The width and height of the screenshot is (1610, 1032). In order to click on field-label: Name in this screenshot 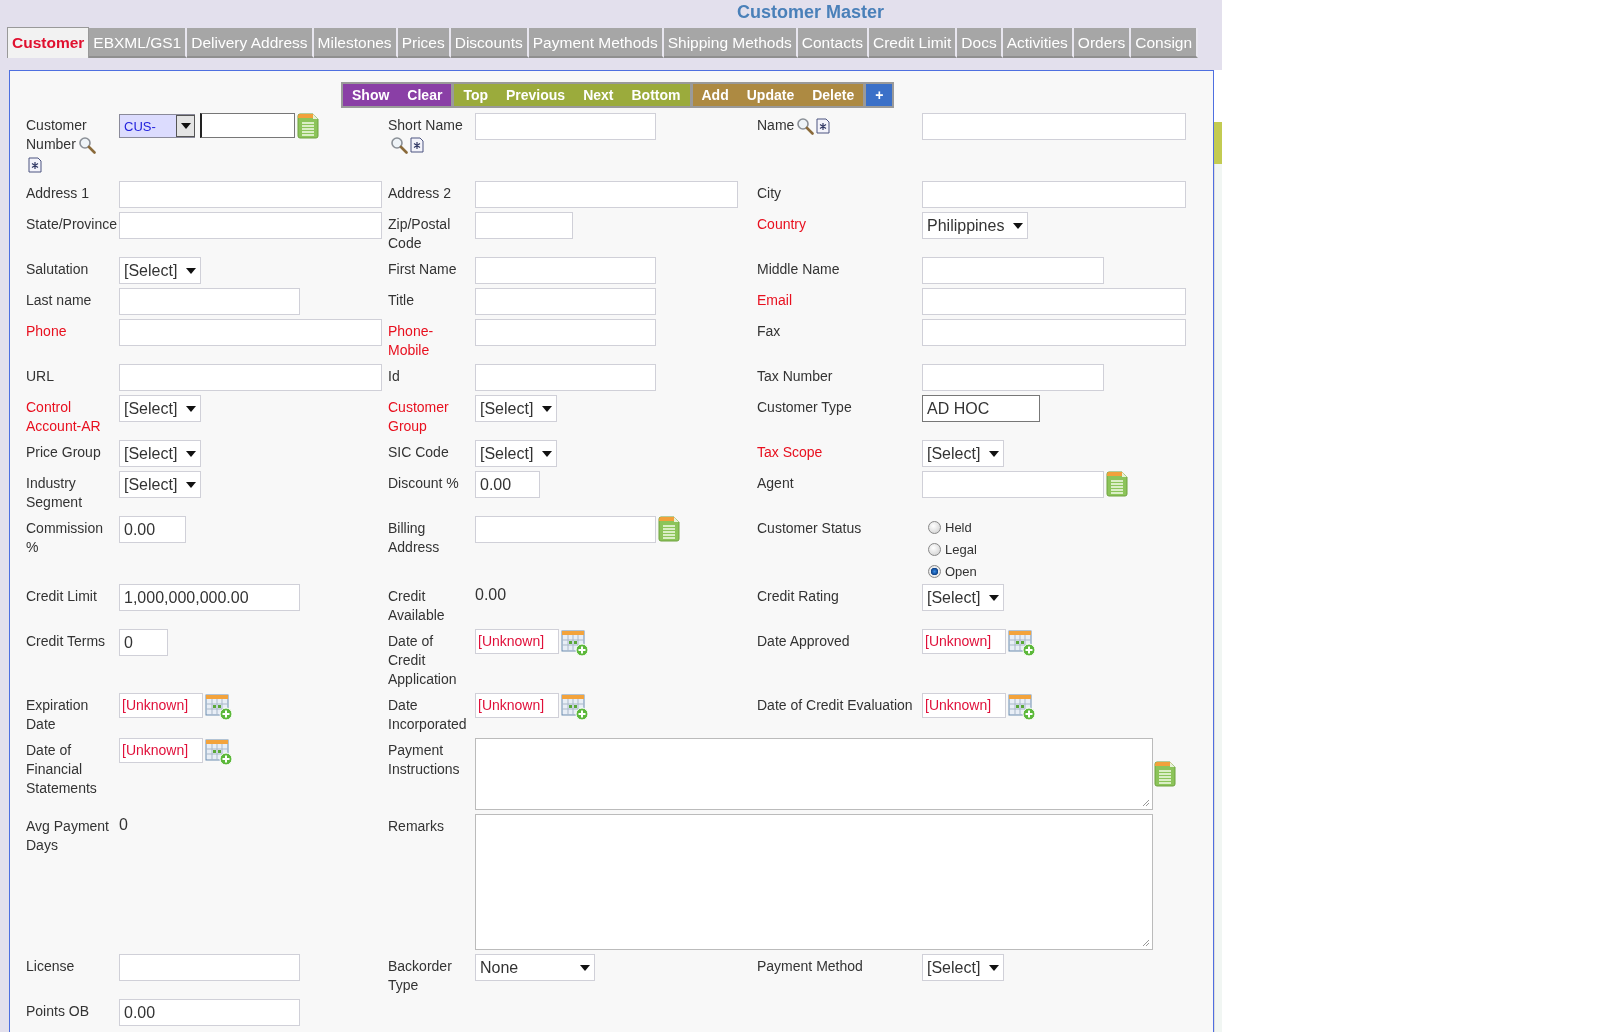, I will do `click(776, 125)`.